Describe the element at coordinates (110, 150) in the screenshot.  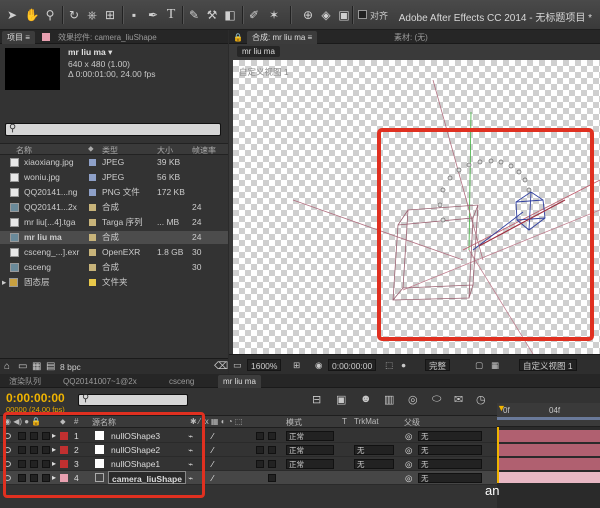
I see `col-type: 类型` at that location.